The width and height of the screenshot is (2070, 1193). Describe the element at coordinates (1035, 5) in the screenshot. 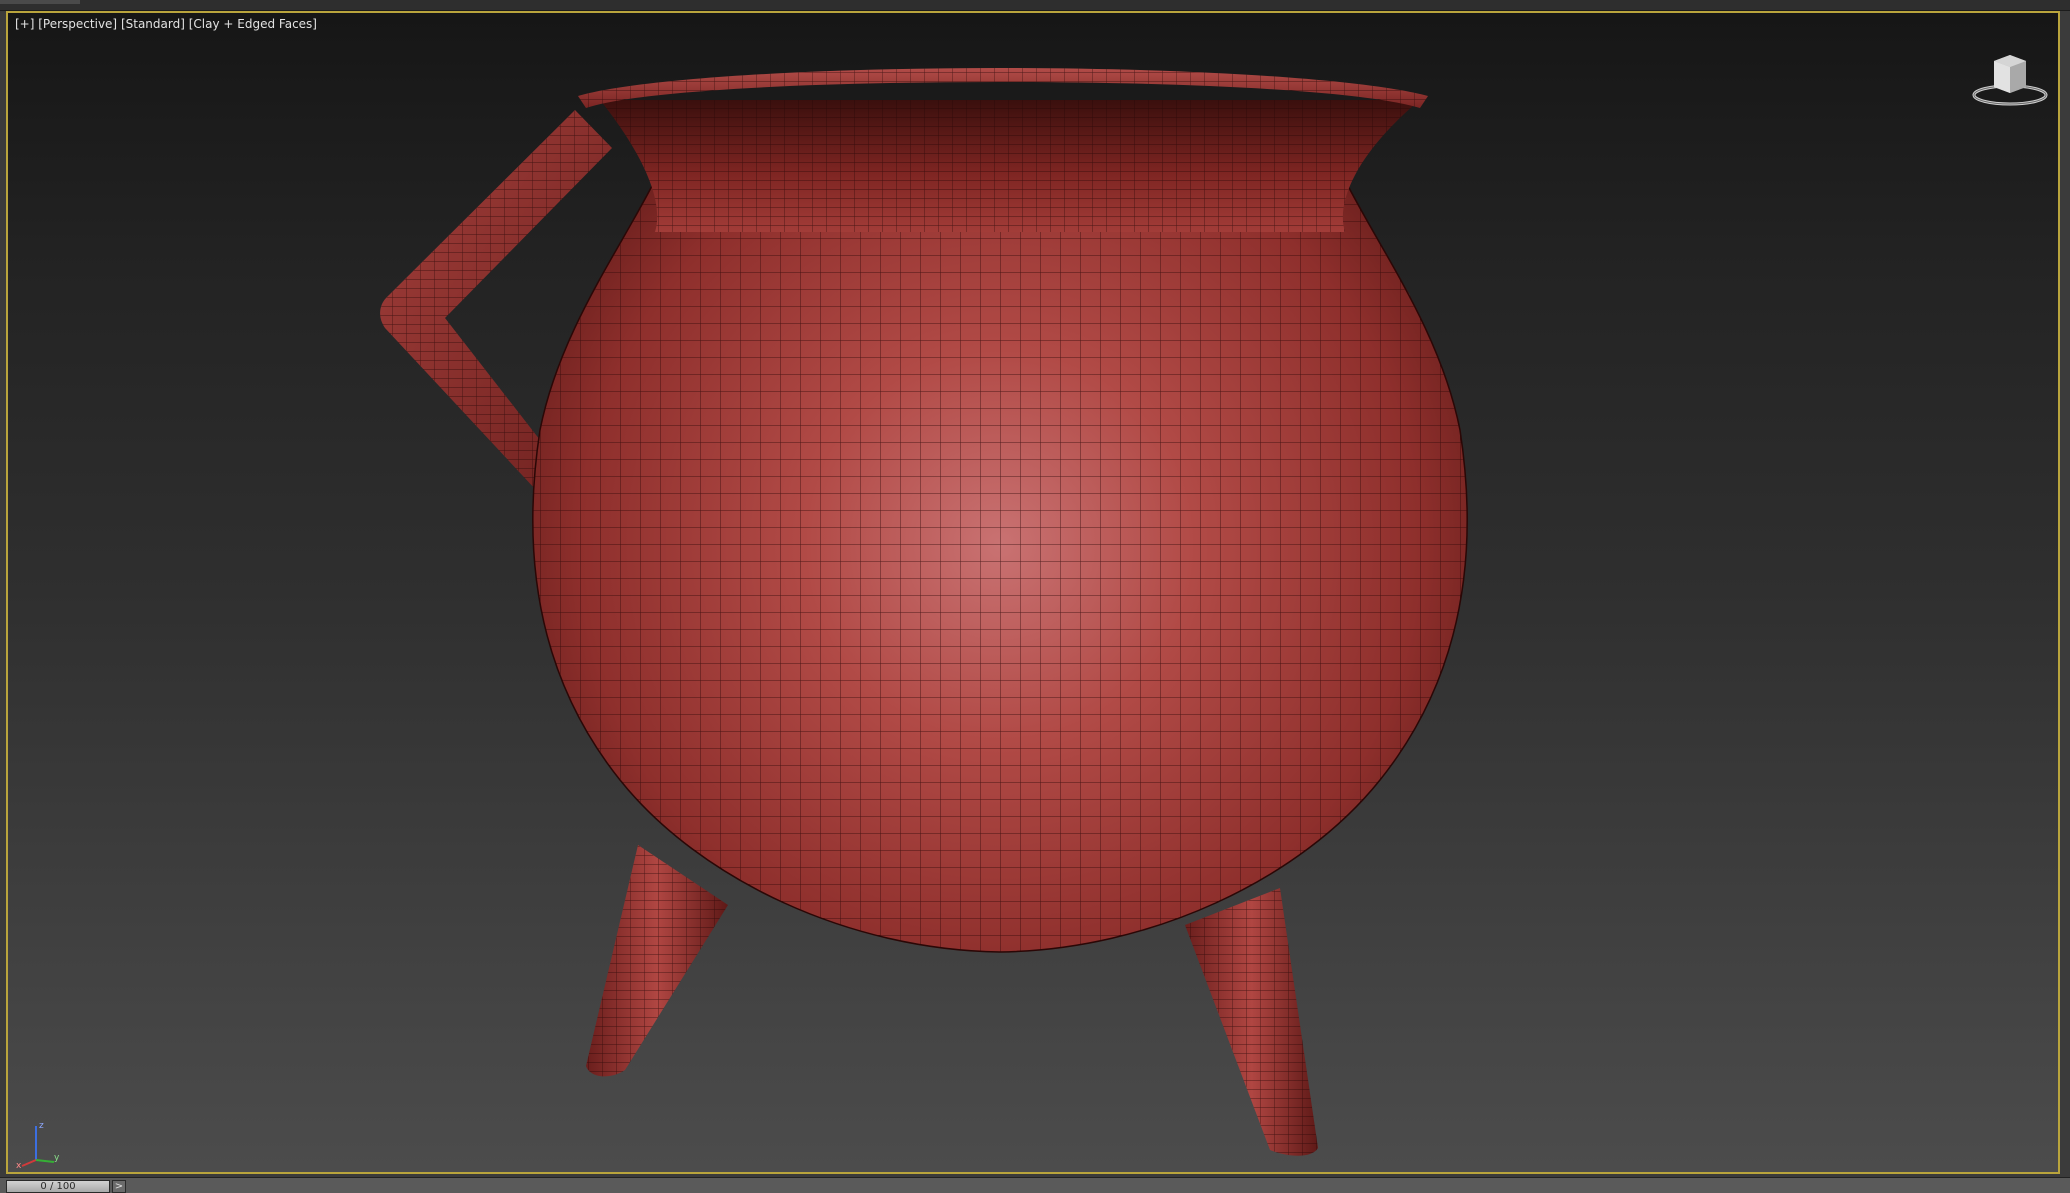

I see `top-toolbar-strip` at that location.